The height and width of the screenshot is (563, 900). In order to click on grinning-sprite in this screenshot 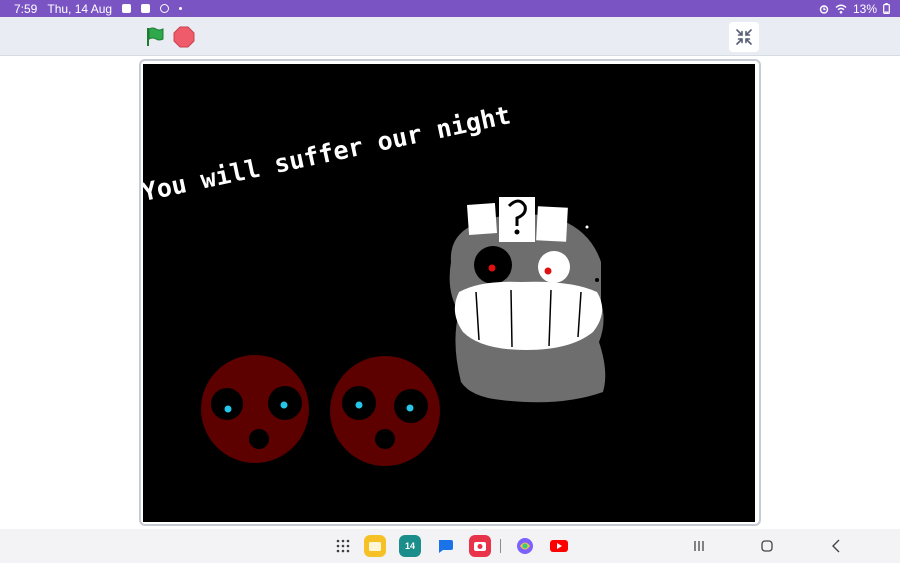, I will do `click(527, 300)`.